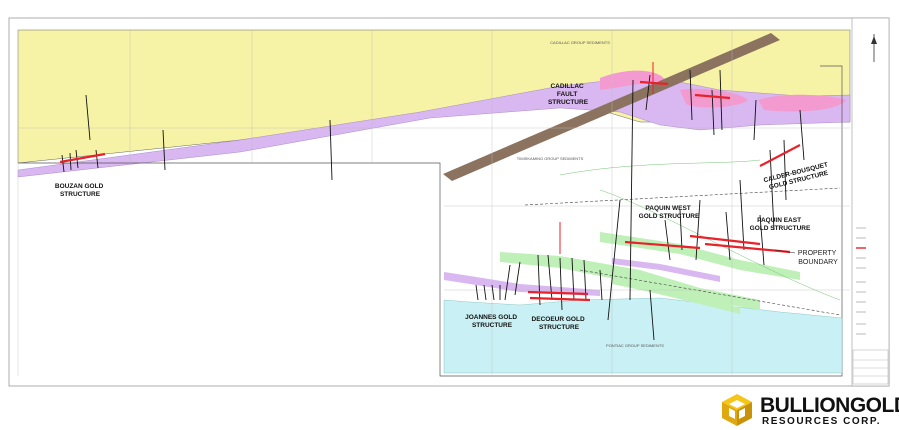 The image size is (899, 430). Describe the element at coordinates (492, 321) in the screenshot. I see `joannes-structure-label: JOANNES GOLD STRUCTURE` at that location.